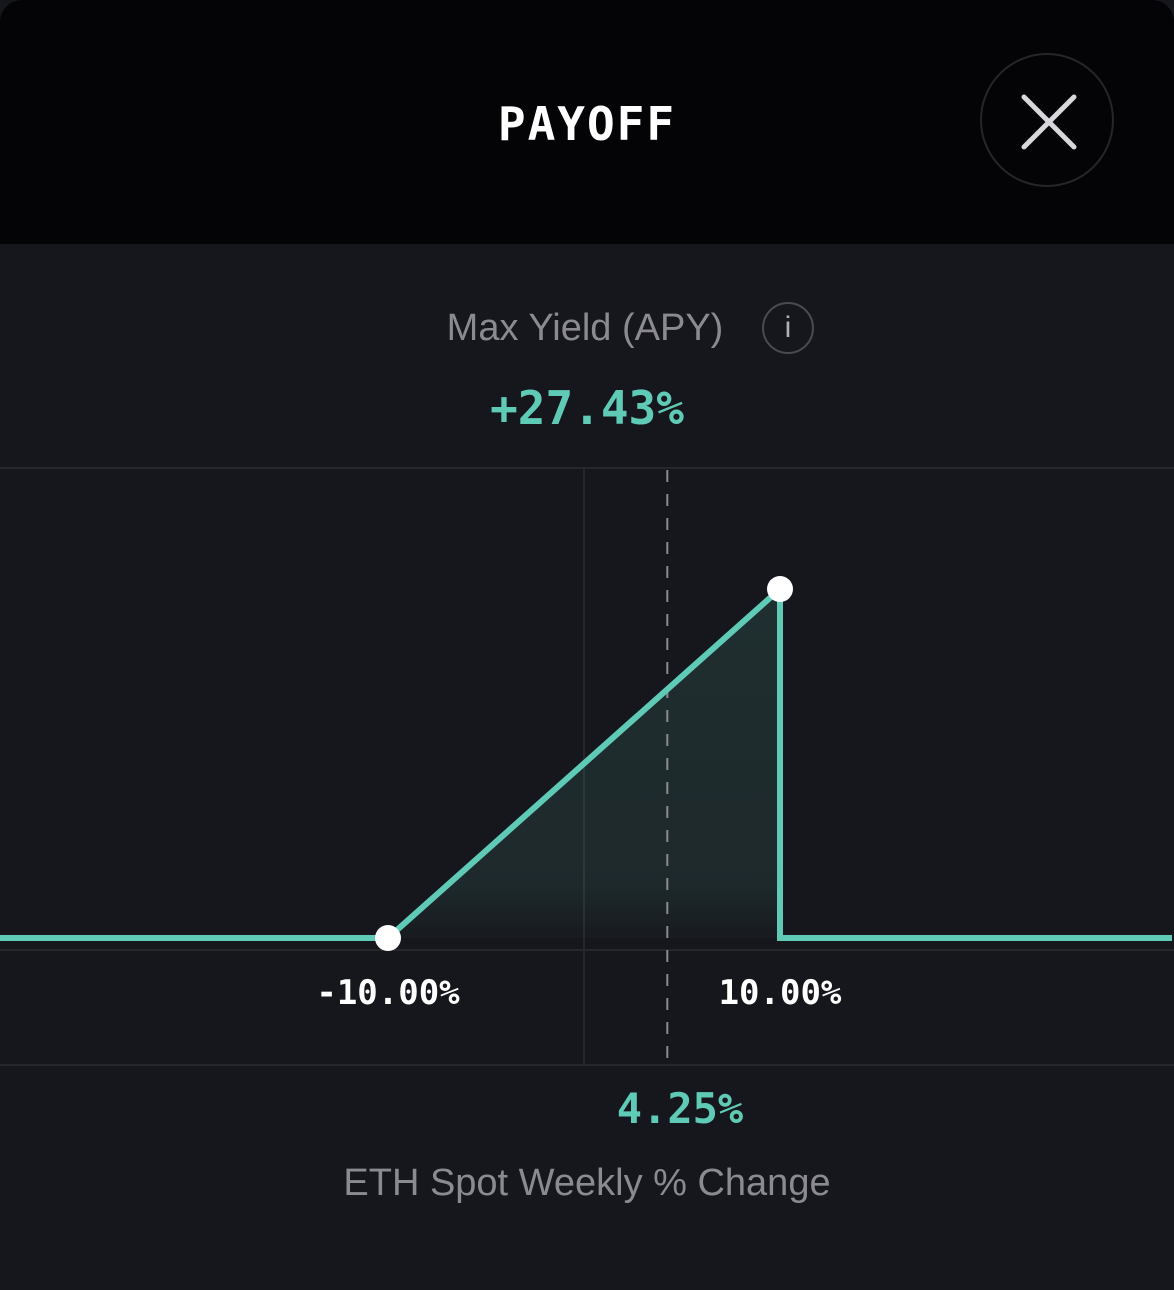 The height and width of the screenshot is (1290, 1174). What do you see at coordinates (388, 993) in the screenshot?
I see `x-tick-label-0: -10.00%` at bounding box center [388, 993].